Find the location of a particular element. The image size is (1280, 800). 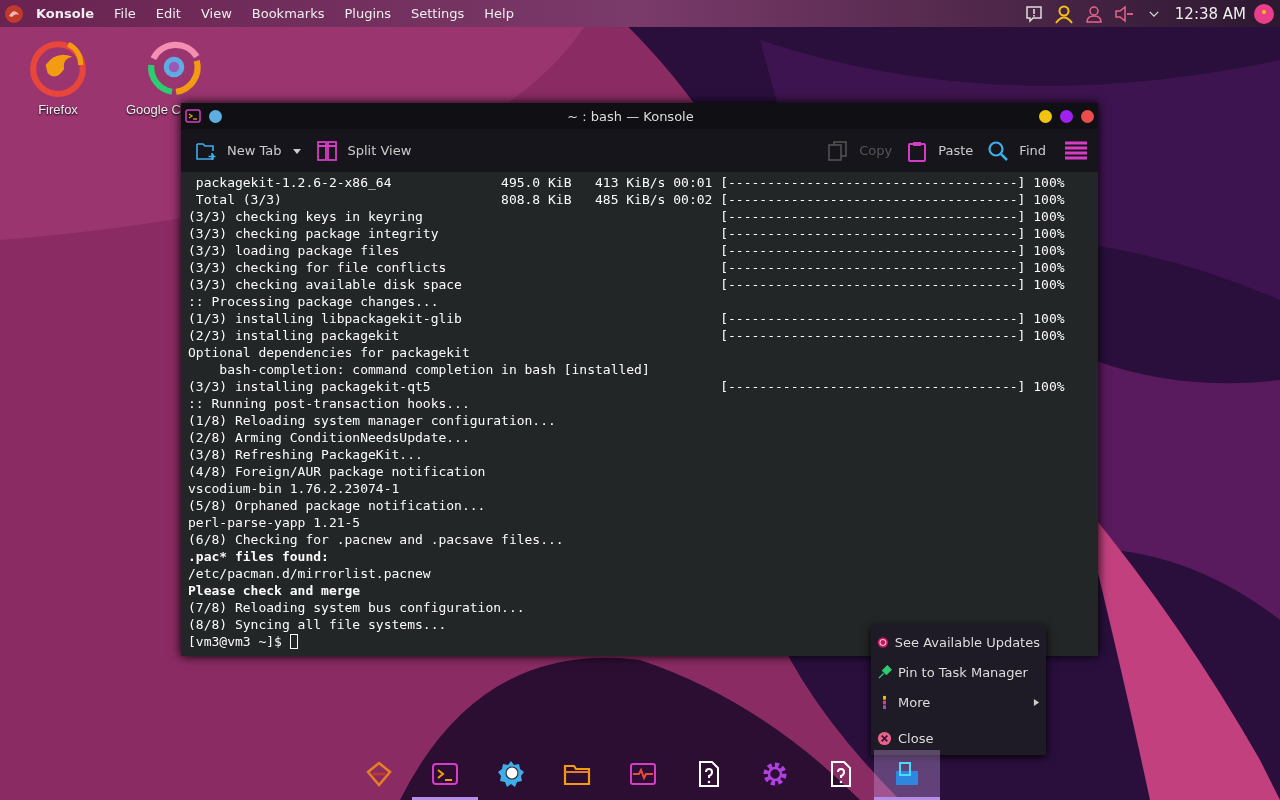

terminal-line: Please check and merge is located at coordinates (274, 590).